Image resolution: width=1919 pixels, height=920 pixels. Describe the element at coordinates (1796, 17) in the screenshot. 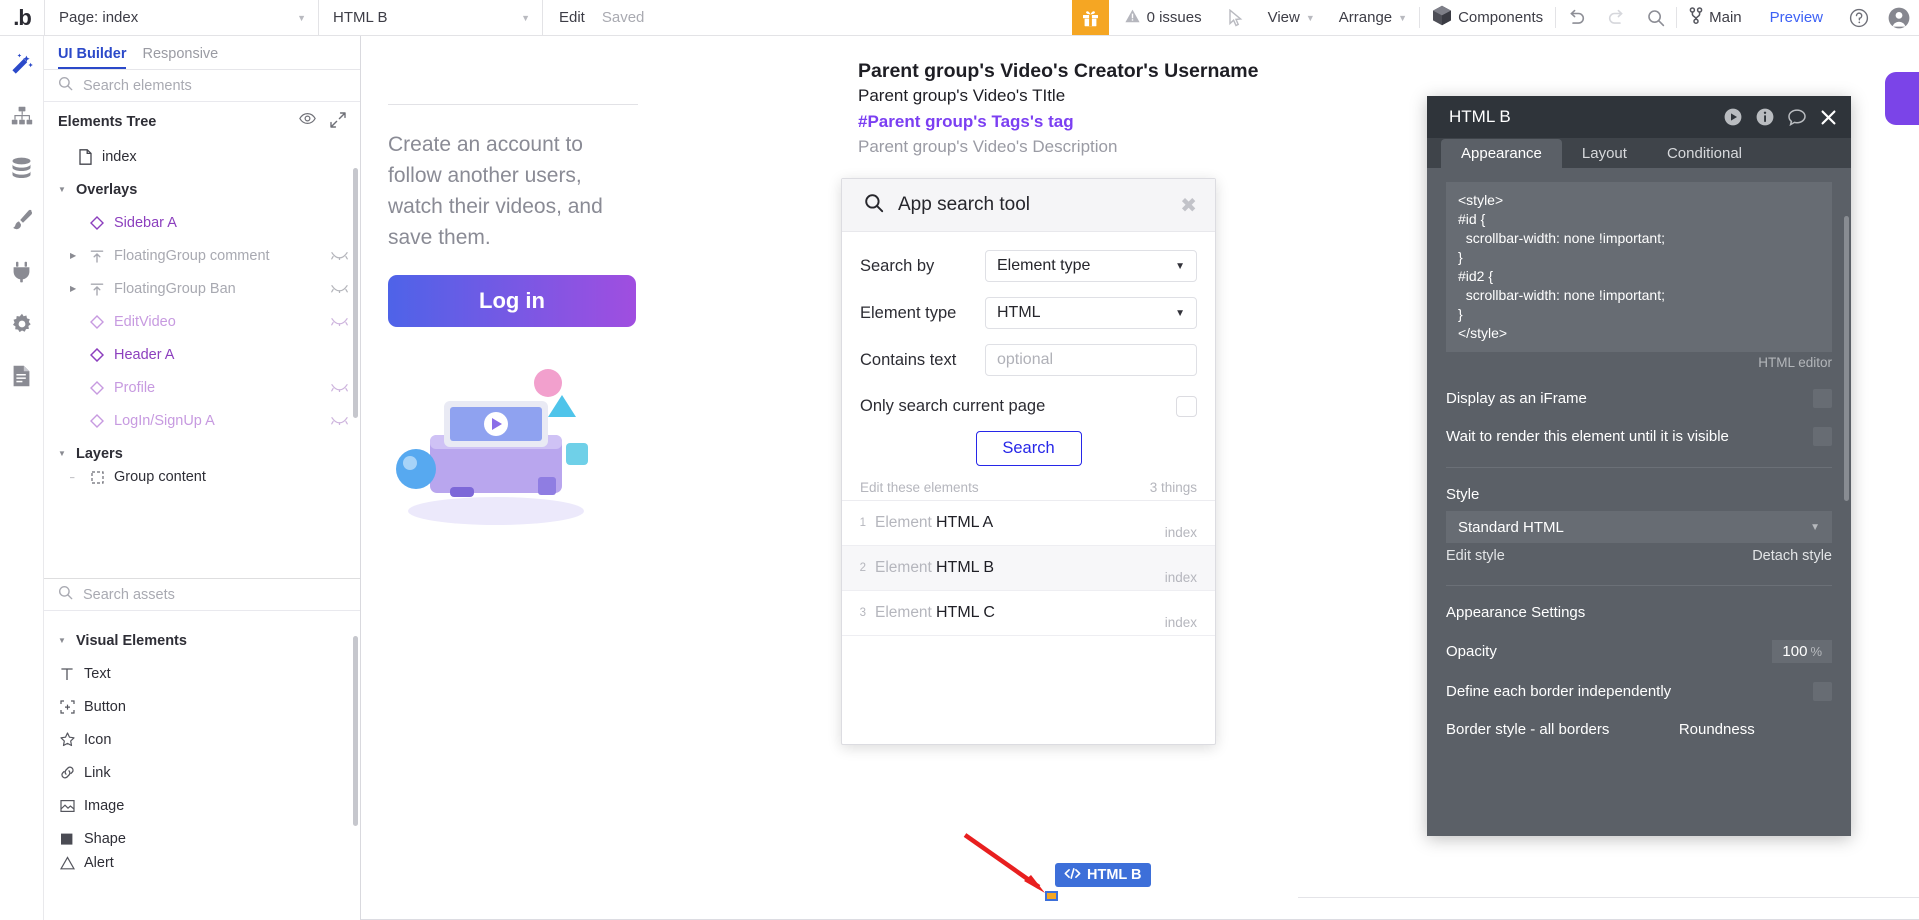

I see `preview-button: Preview` at that location.